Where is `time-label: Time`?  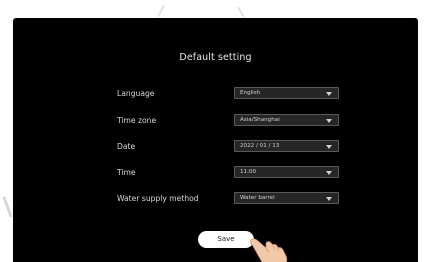
time-label: Time is located at coordinates (126, 172).